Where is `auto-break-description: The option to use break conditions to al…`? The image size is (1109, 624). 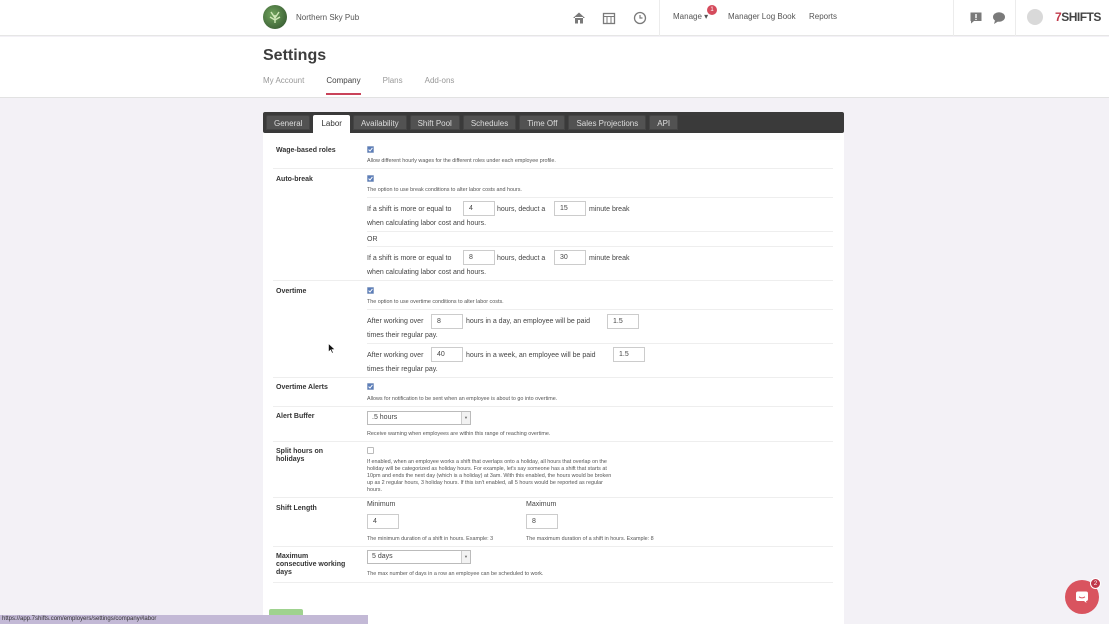 auto-break-description: The option to use break conditions to al… is located at coordinates (444, 190).